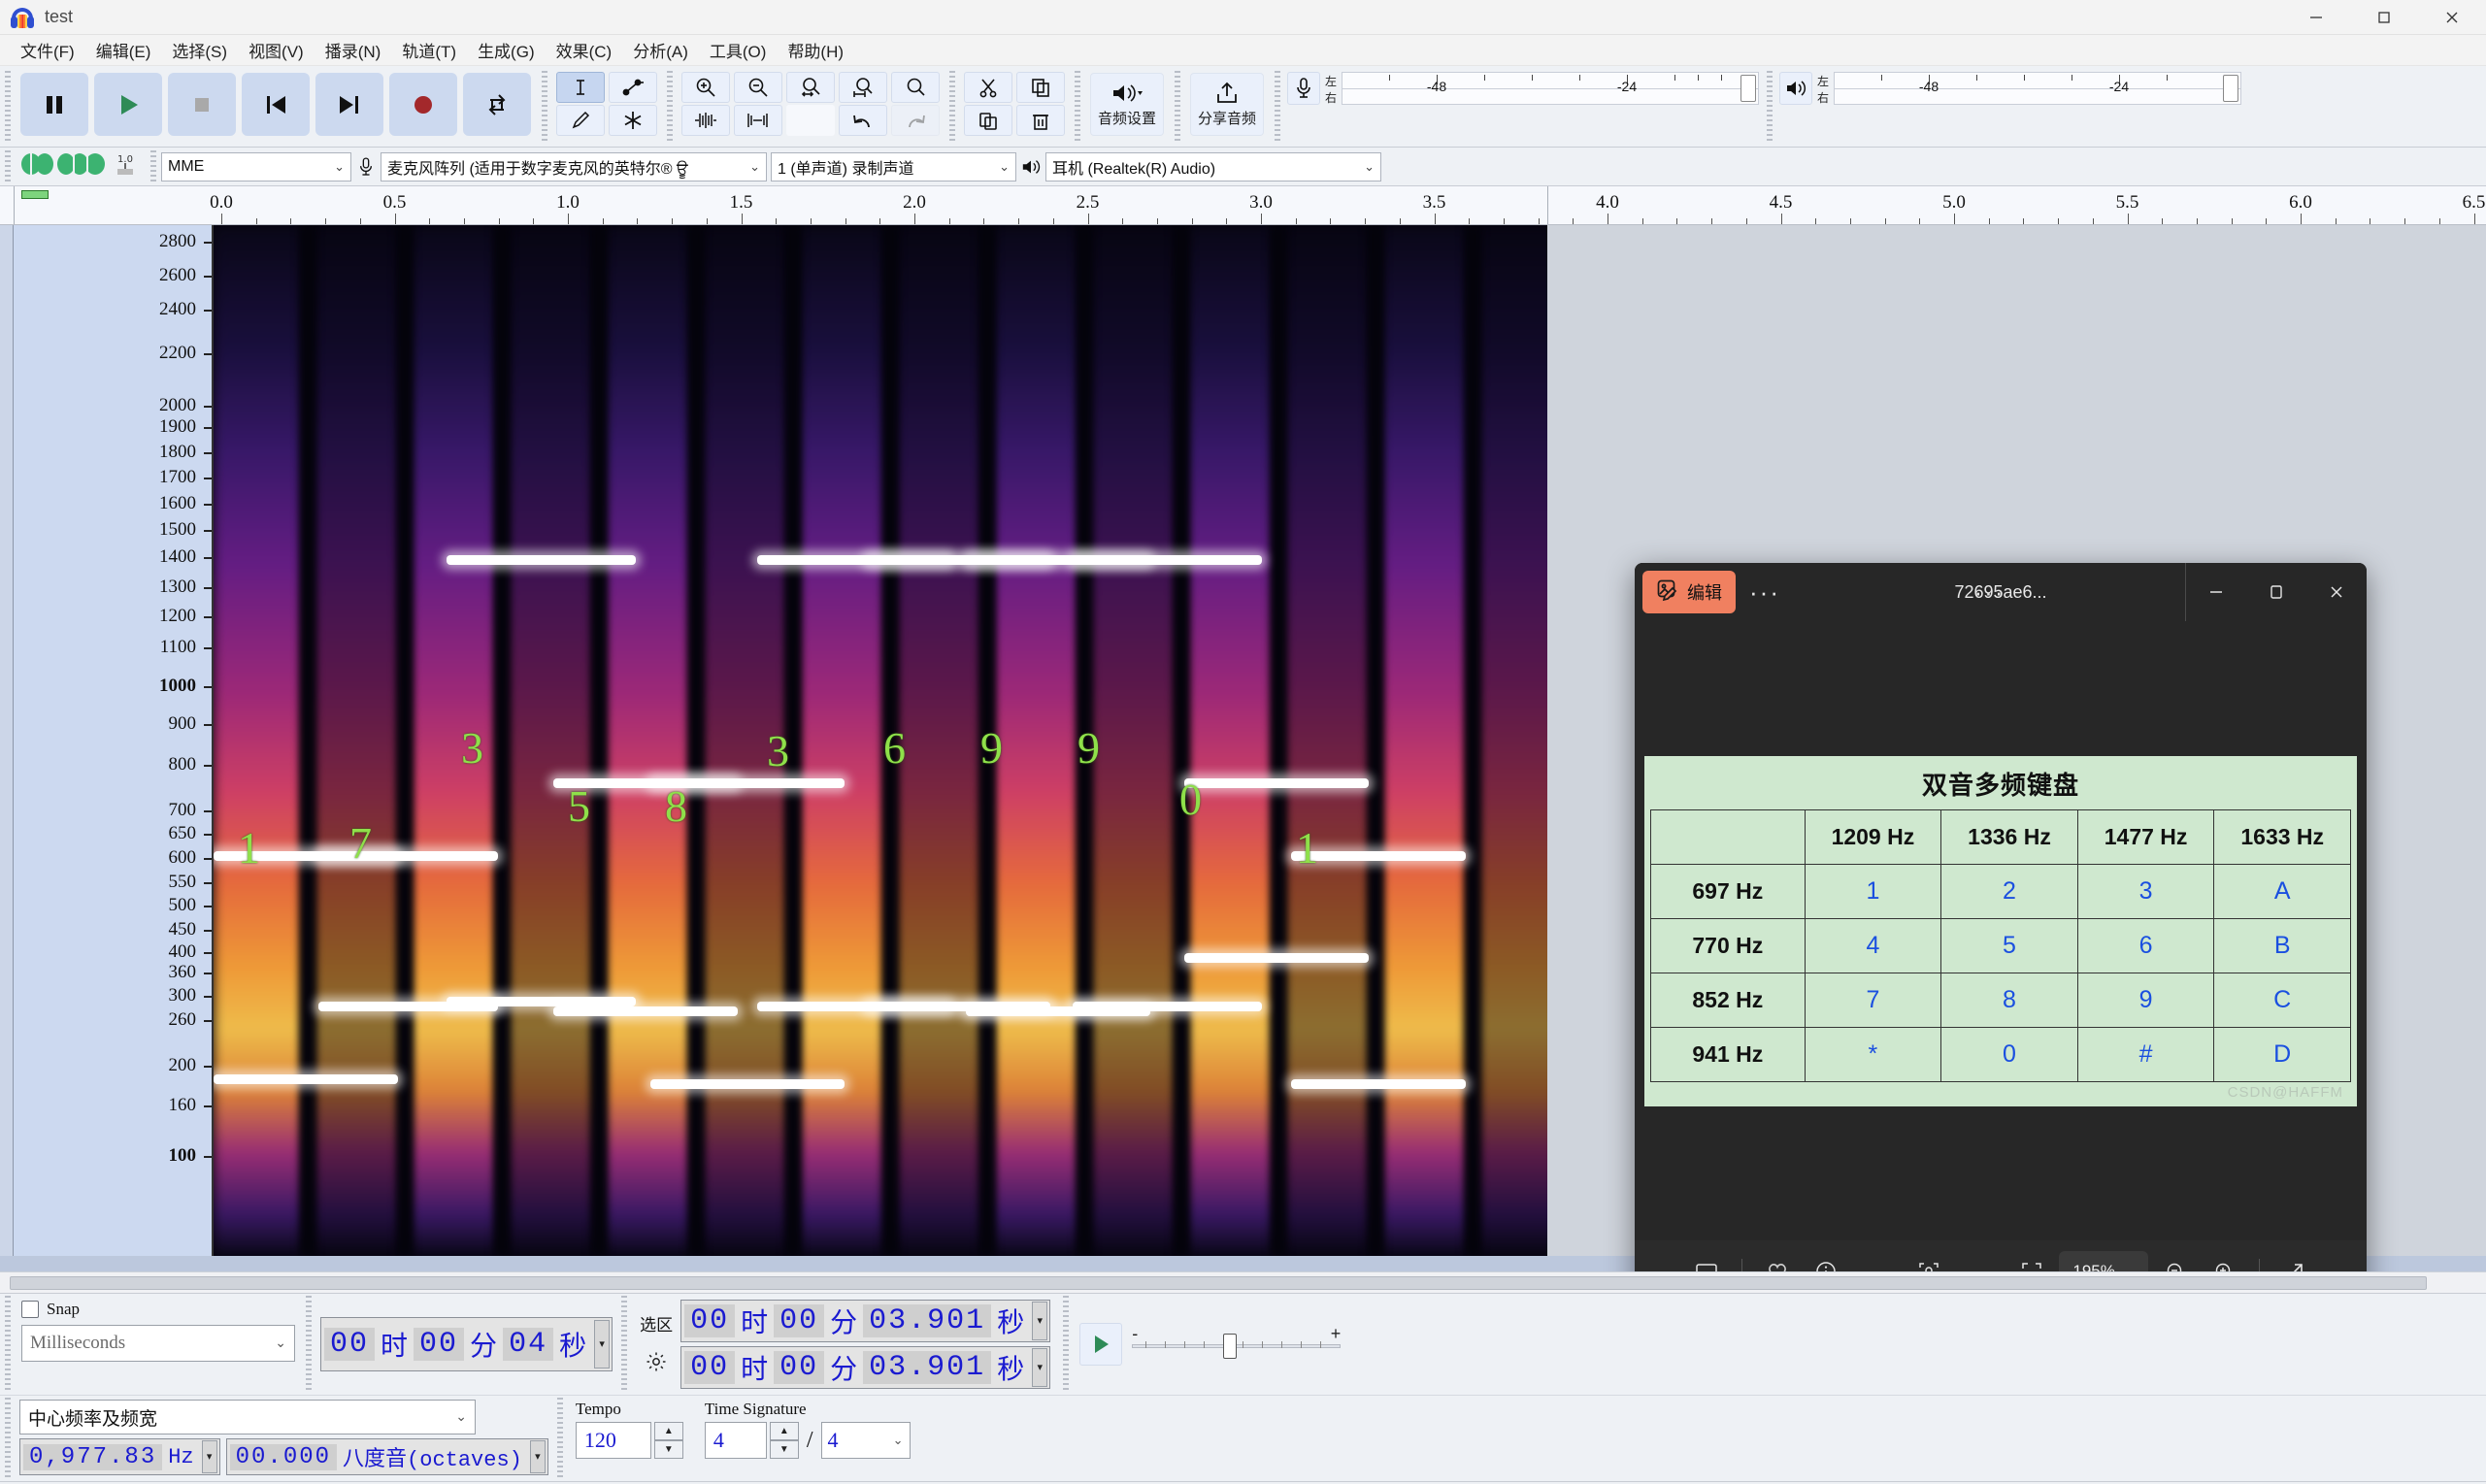 The width and height of the screenshot is (2486, 1484). Describe the element at coordinates (758, 87) in the screenshot. I see `zoom-out-icon` at that location.